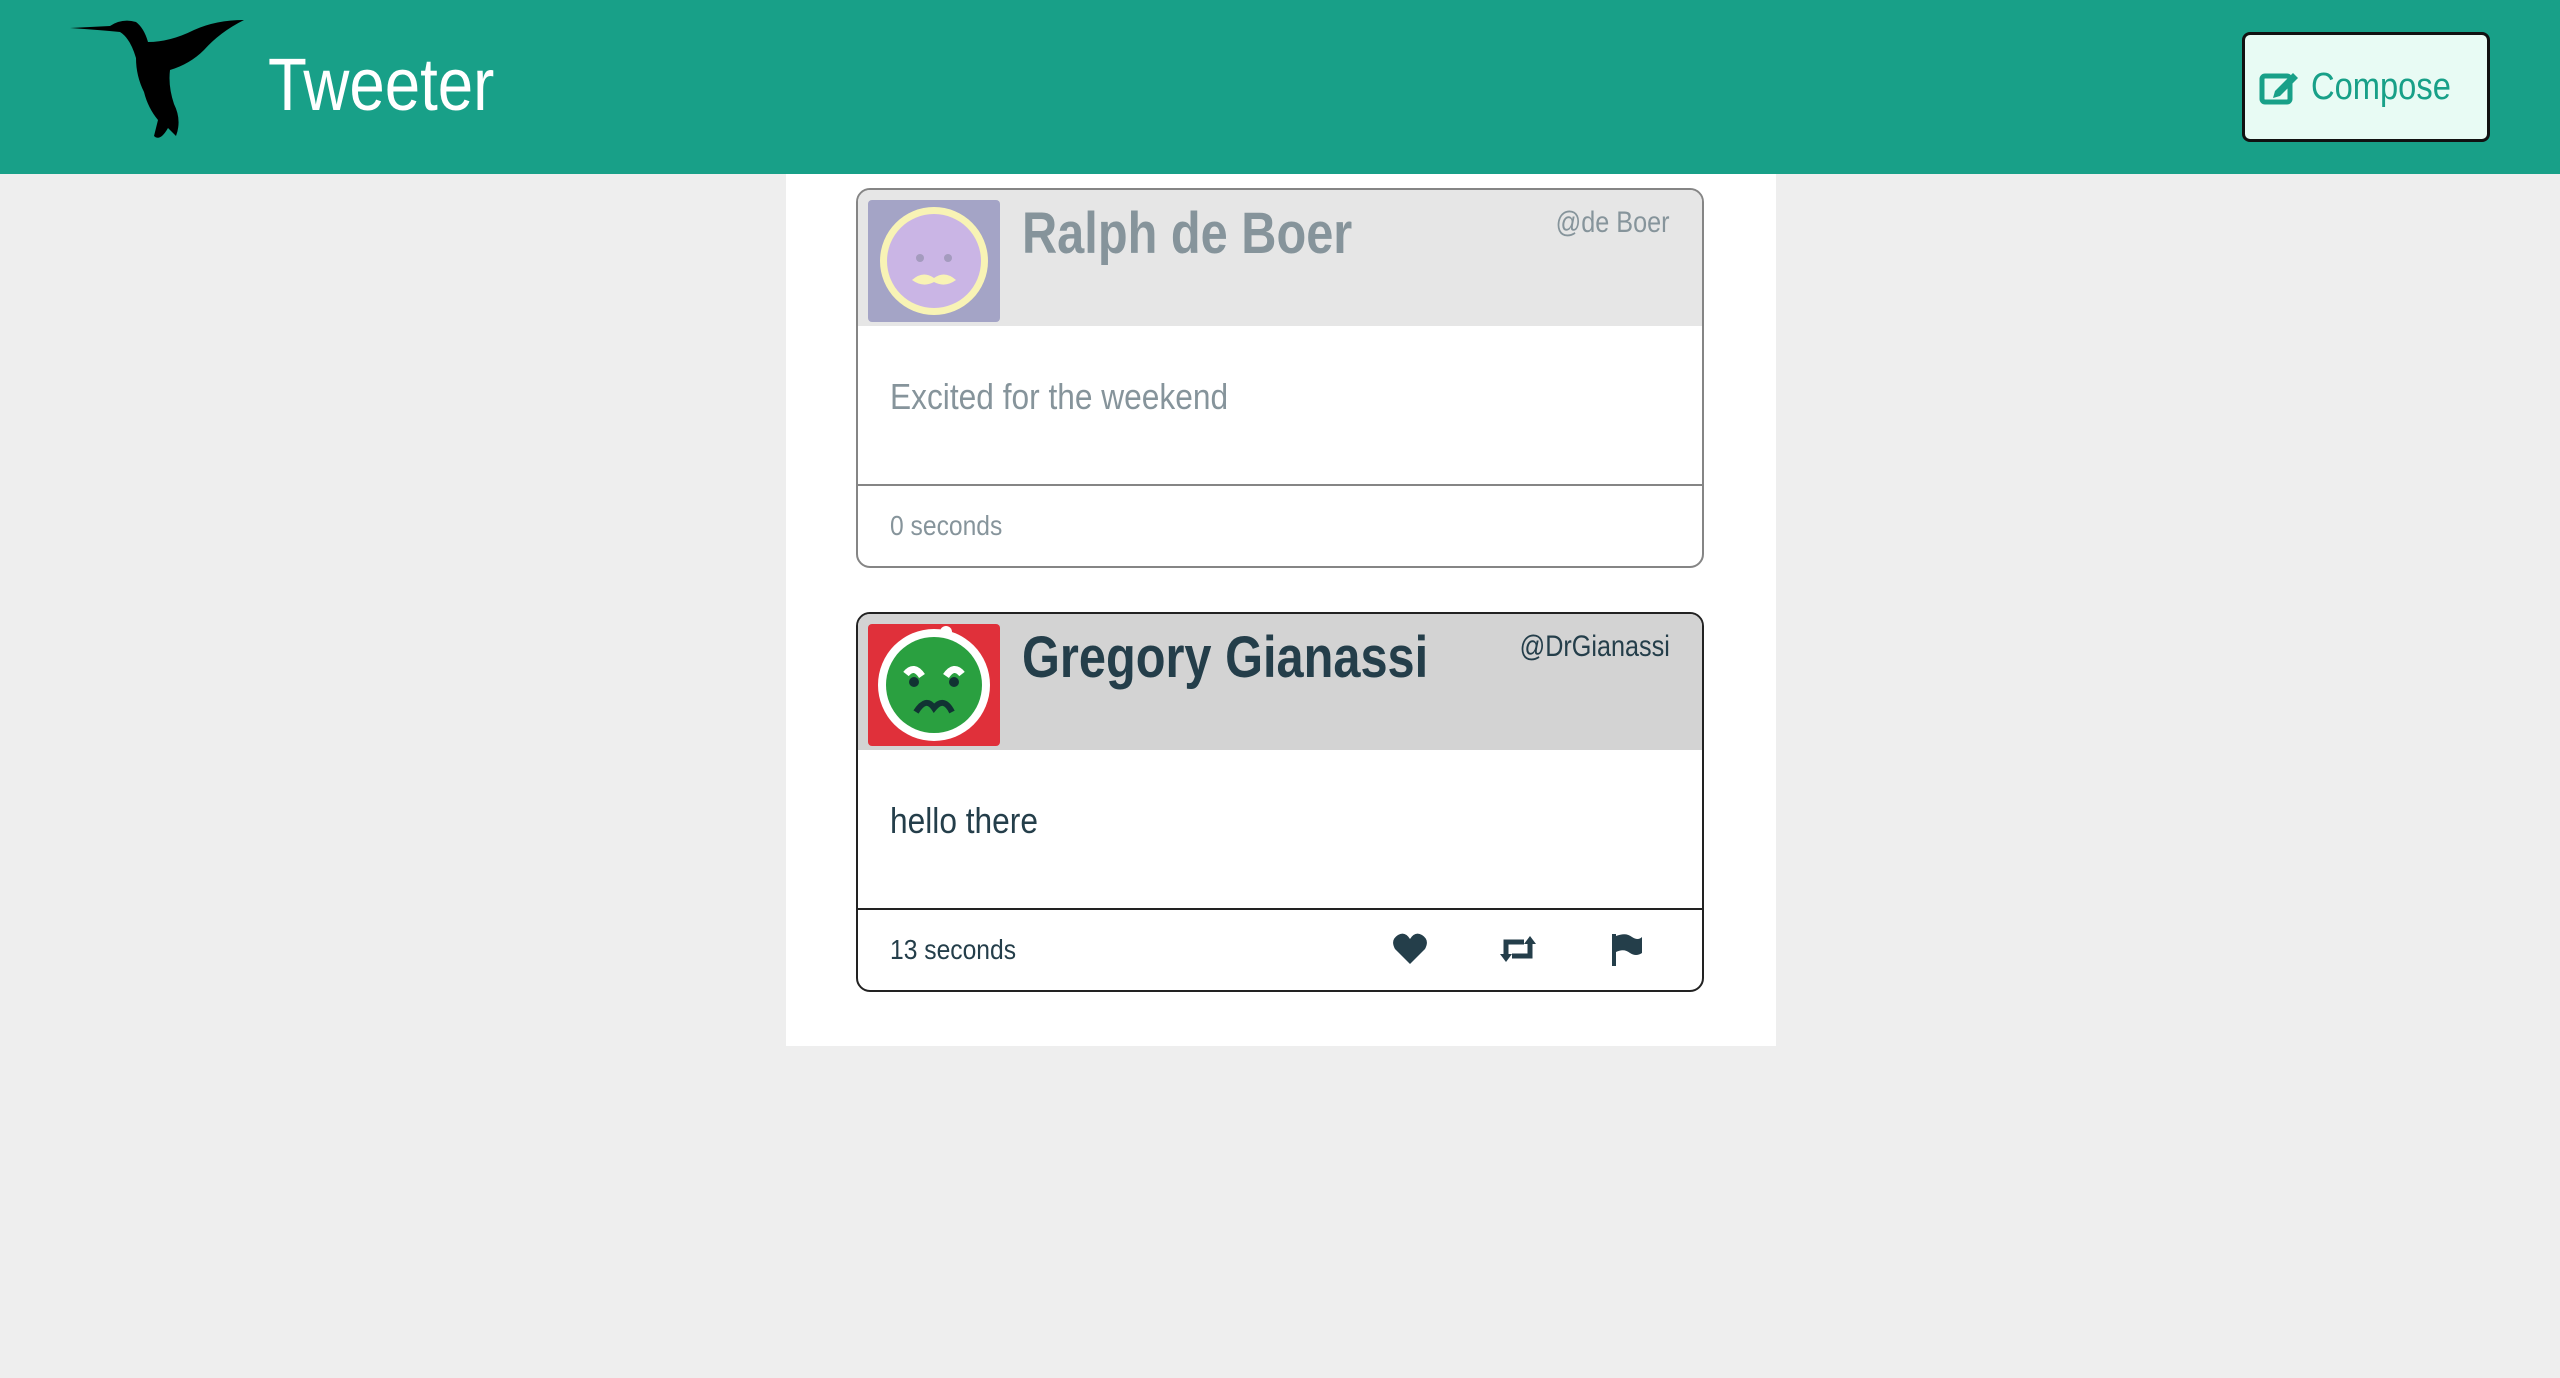 The image size is (2560, 1378). Describe the element at coordinates (157, 79) in the screenshot. I see `hummingbird-logo-icon` at that location.